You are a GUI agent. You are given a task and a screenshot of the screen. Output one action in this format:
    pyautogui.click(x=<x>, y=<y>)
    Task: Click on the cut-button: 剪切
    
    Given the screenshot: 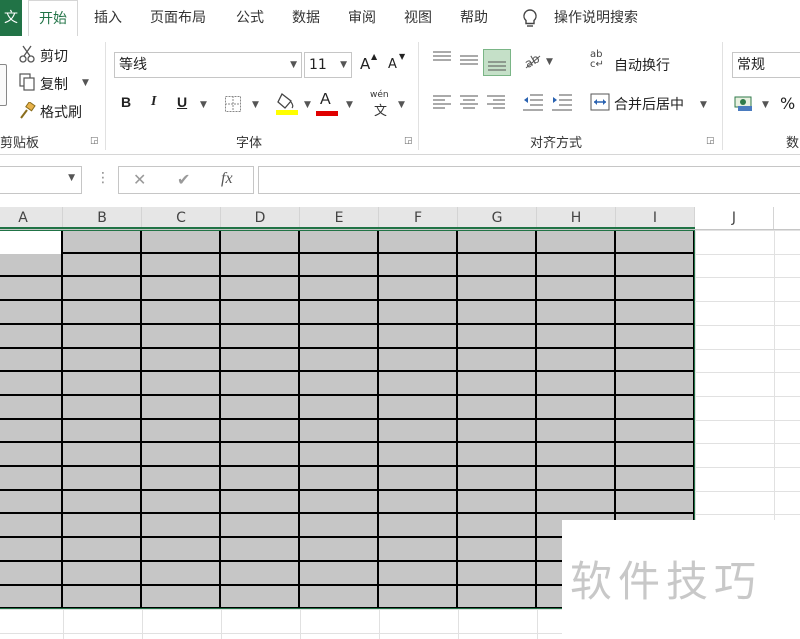 What is the action you would take?
    pyautogui.click(x=61, y=55)
    